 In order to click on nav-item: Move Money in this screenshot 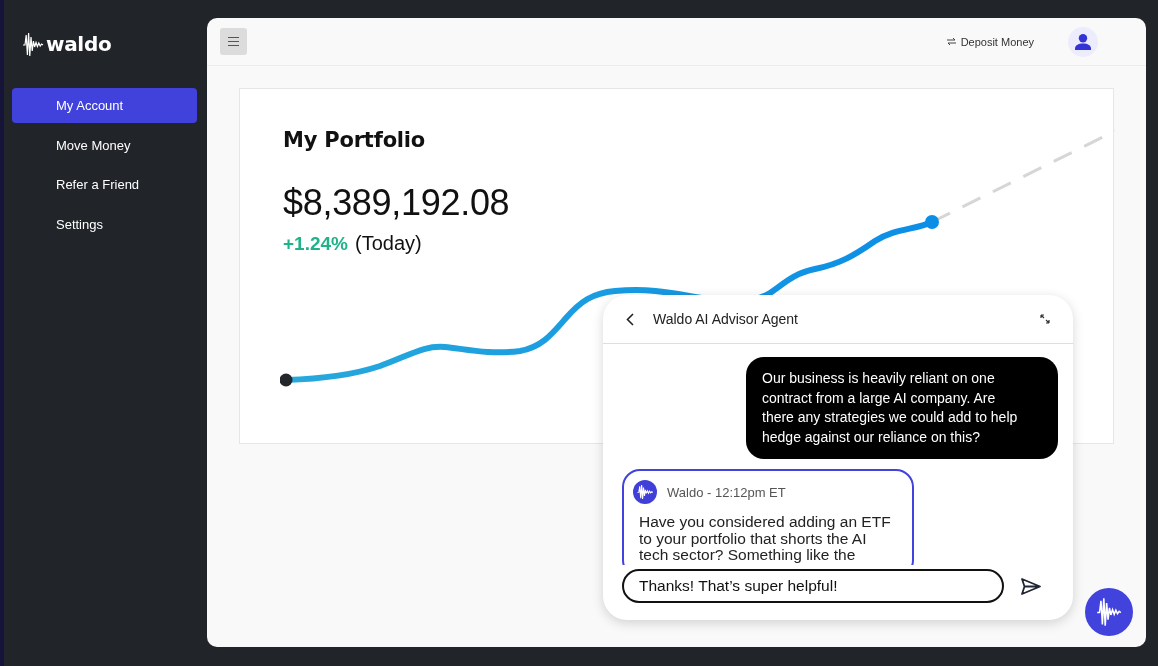, I will do `click(104, 145)`.